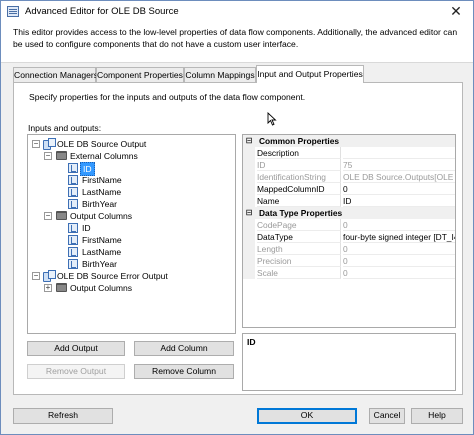  I want to click on tree-label: BirthYear, so click(100, 264).